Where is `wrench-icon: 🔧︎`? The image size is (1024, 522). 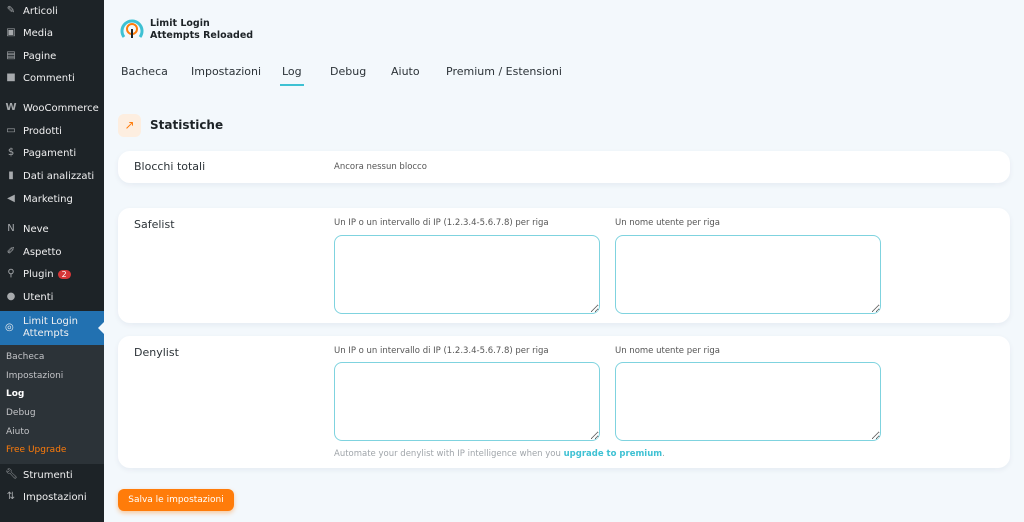
wrench-icon: 🔧︎ is located at coordinates (11, 474).